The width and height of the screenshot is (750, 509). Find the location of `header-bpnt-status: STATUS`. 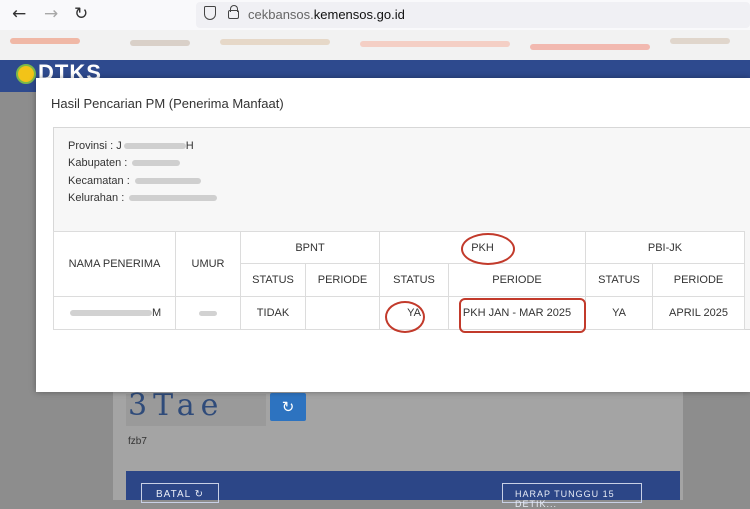

header-bpnt-status: STATUS is located at coordinates (273, 280).